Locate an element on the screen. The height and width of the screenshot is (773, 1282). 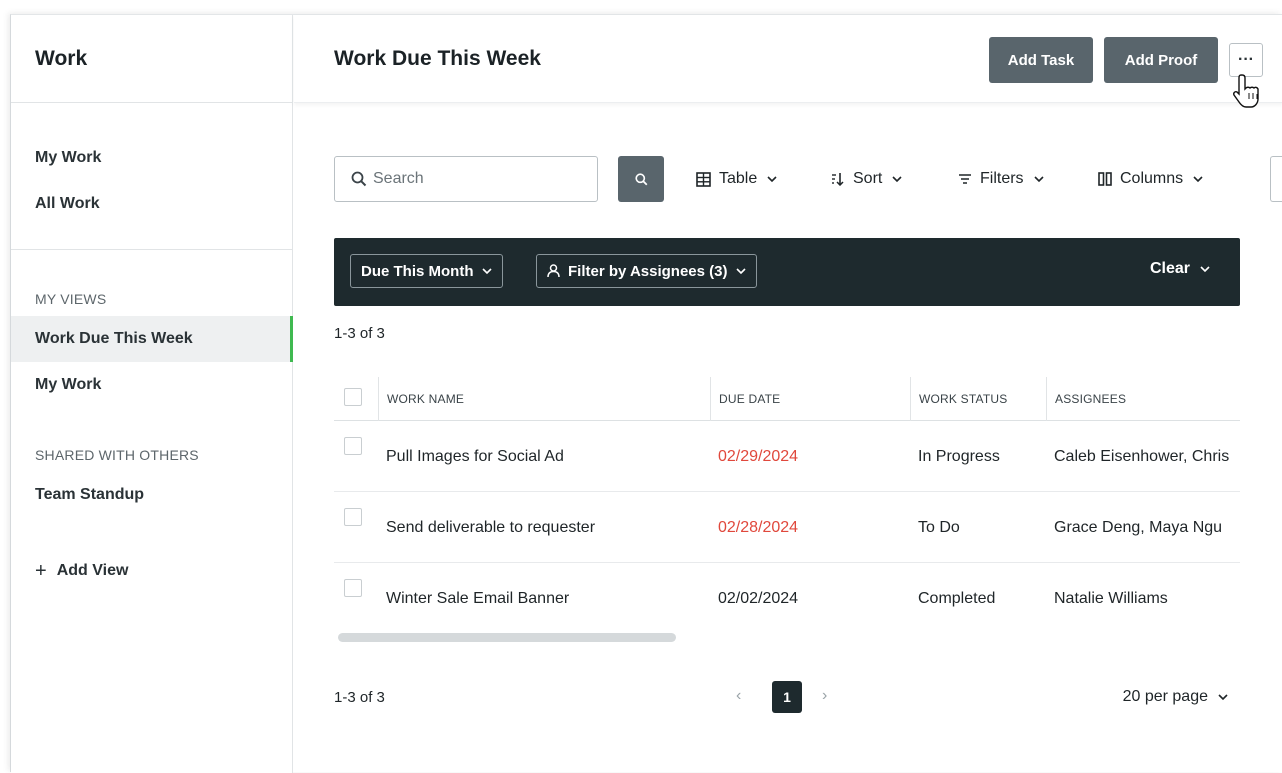
column-header-assignees: ASSIGNEES is located at coordinates (1086, 399).